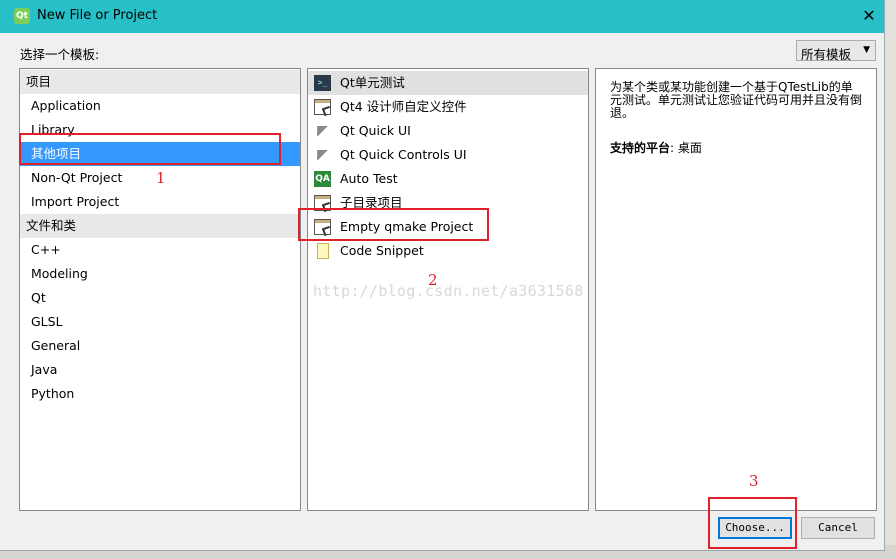 The image size is (896, 559). What do you see at coordinates (689, 148) in the screenshot?
I see `platform-value: 桌面` at bounding box center [689, 148].